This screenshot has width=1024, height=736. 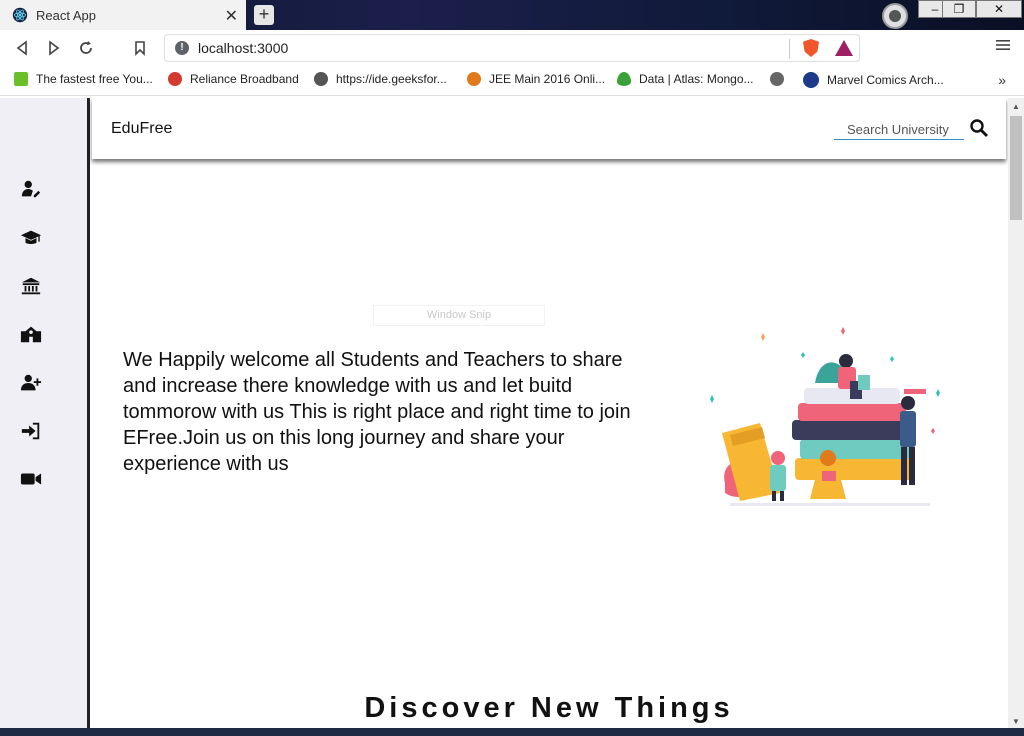 What do you see at coordinates (182, 48) in the screenshot?
I see `site-info-icon: !` at bounding box center [182, 48].